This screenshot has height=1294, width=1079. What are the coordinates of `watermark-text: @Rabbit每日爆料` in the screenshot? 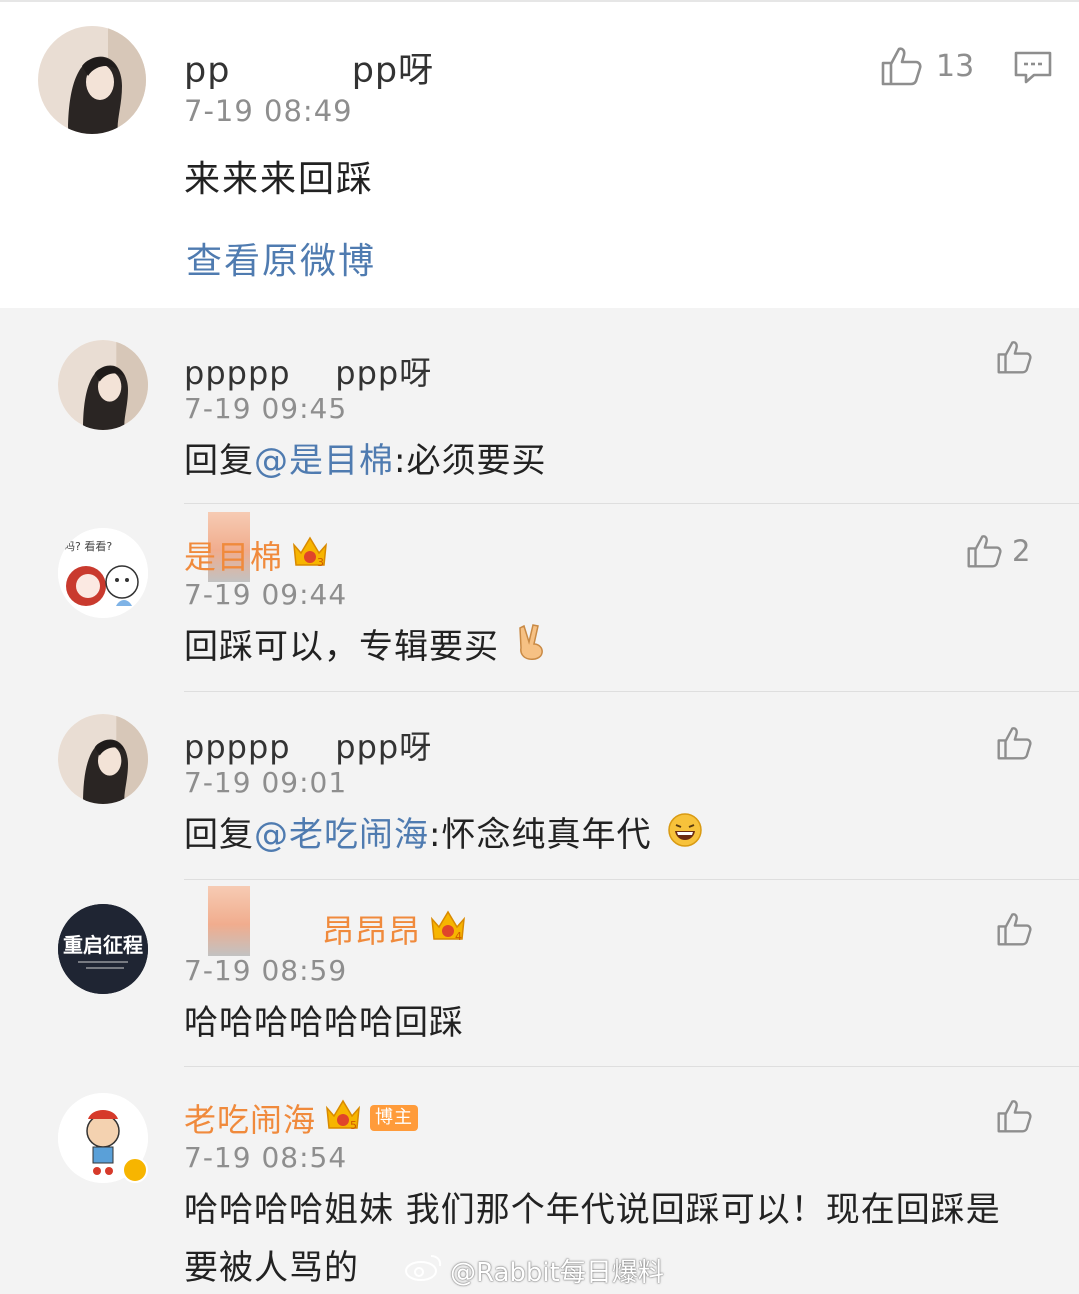 It's located at (557, 1273).